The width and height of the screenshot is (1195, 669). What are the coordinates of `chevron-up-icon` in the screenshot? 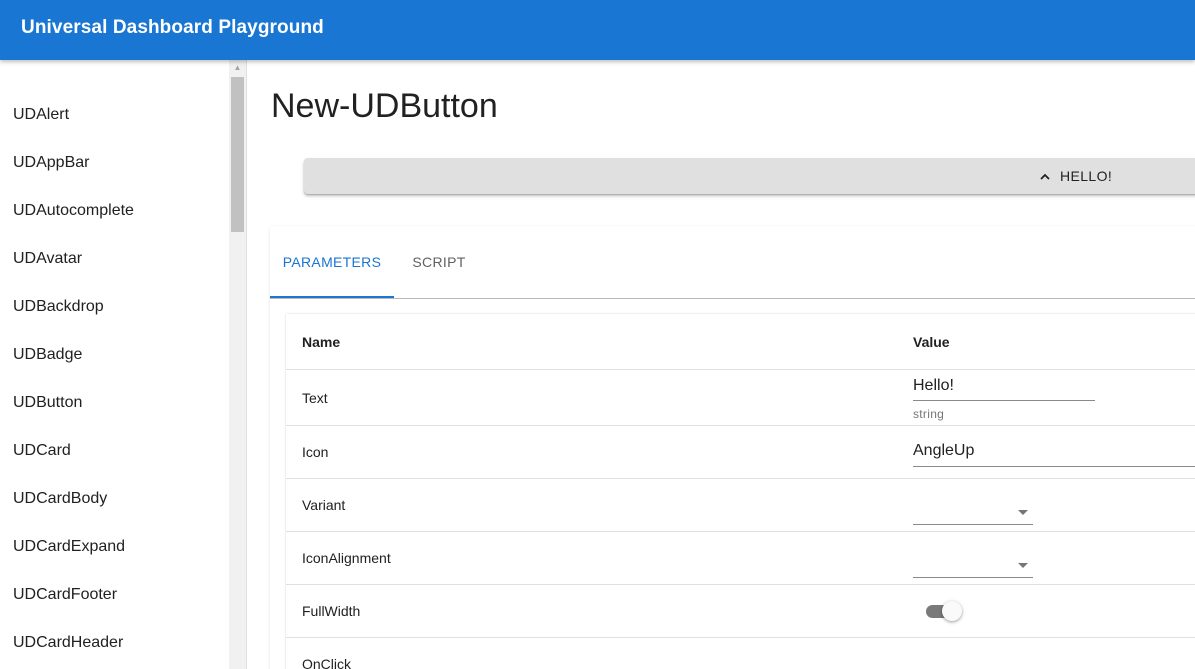 It's located at (1045, 176).